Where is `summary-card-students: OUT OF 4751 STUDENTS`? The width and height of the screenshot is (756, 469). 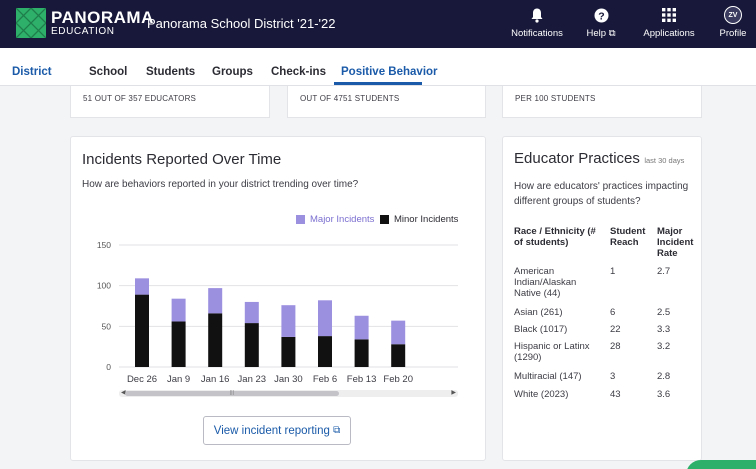 summary-card-students: OUT OF 4751 STUDENTS is located at coordinates (386, 102).